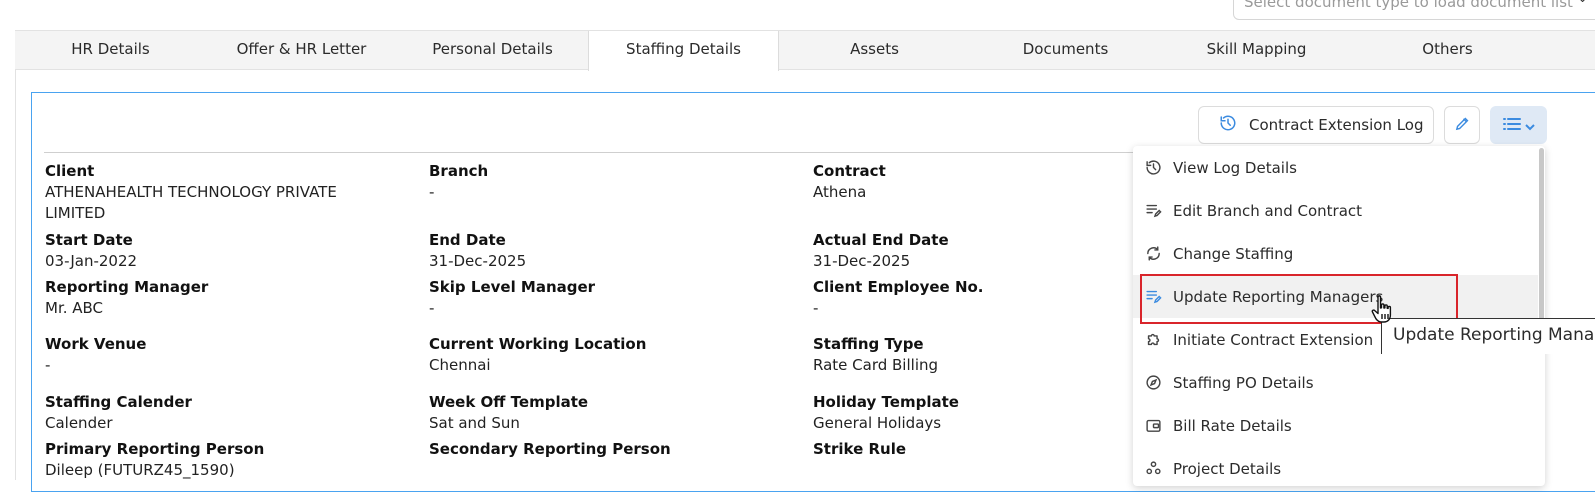 Image resolution: width=1595 pixels, height=492 pixels. I want to click on field-label: Staffing Type, so click(868, 344).